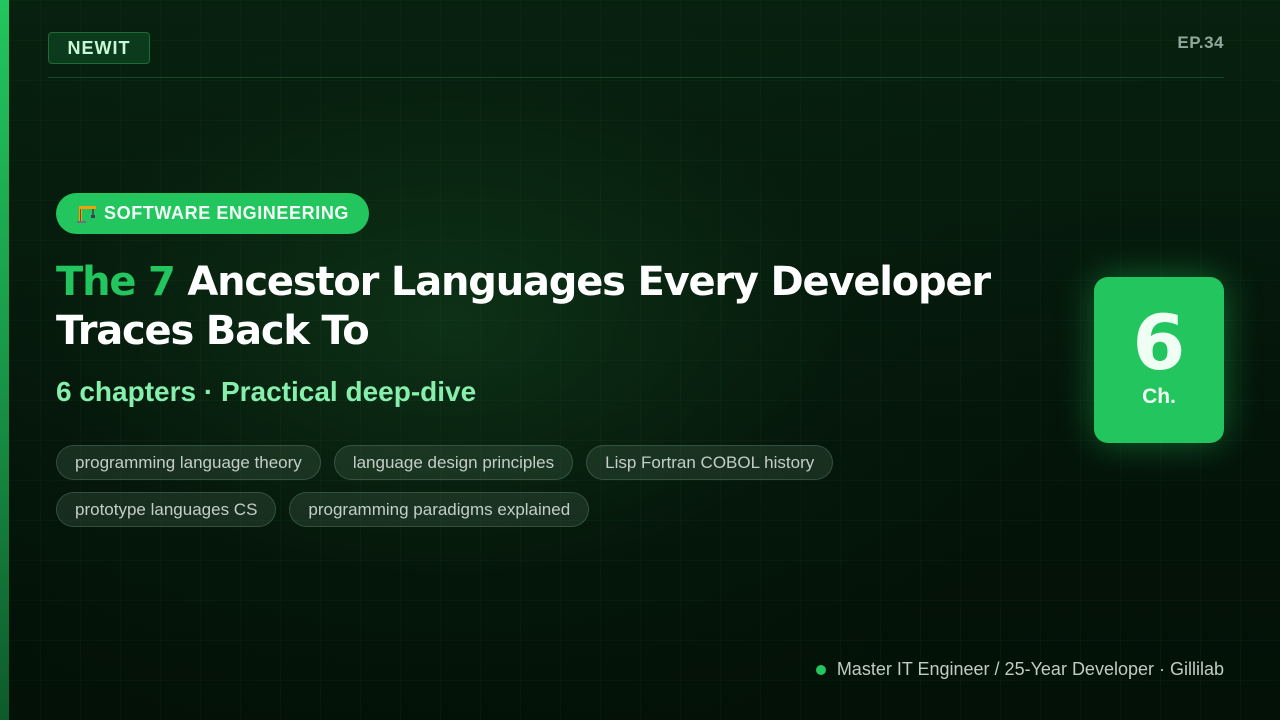  I want to click on tag-chip: Lisp Fortran COBOL history, so click(710, 462).